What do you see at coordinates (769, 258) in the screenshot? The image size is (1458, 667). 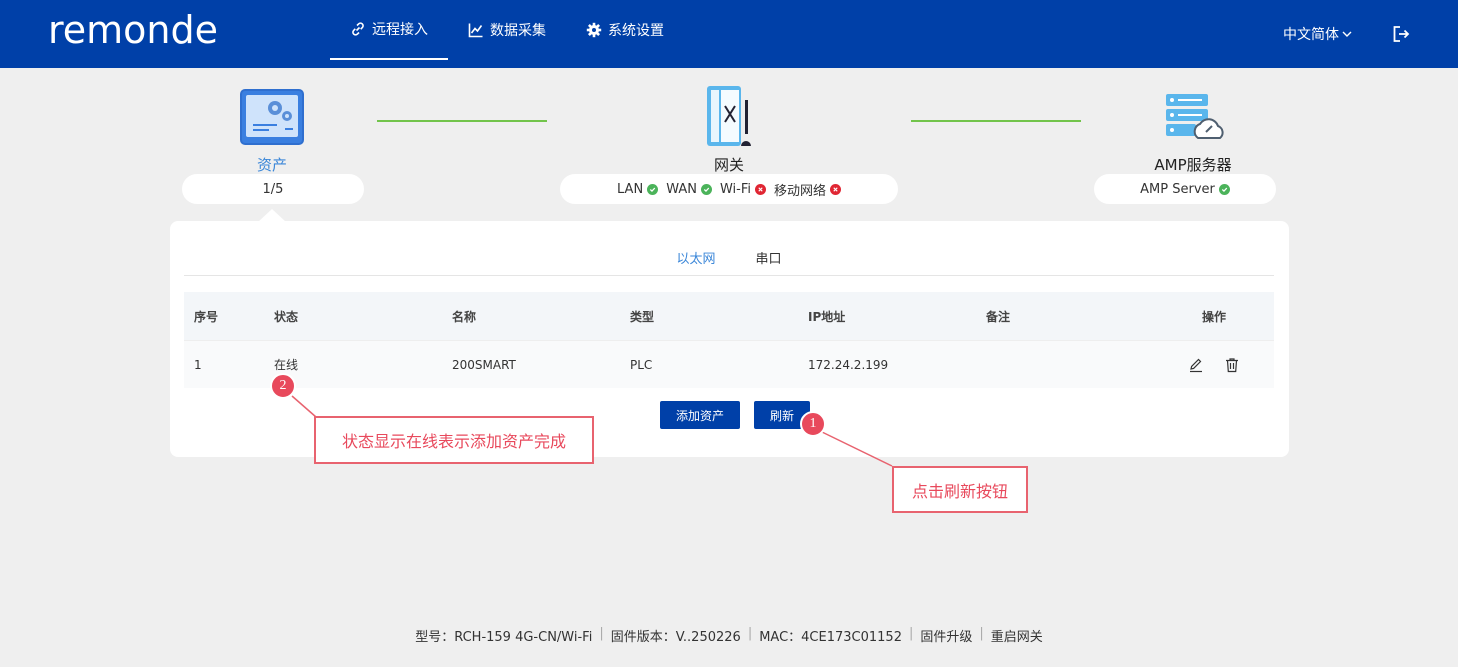 I see `tab-serial: 串口` at bounding box center [769, 258].